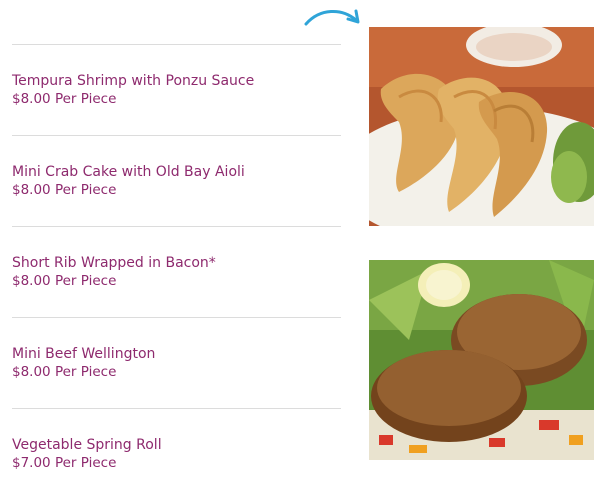 The width and height of the screenshot is (608, 499). Describe the element at coordinates (176, 362) in the screenshot. I see `menu-item-mini-beef-wellington: Mini Beef Wellington $8.00 Per Piece` at that location.